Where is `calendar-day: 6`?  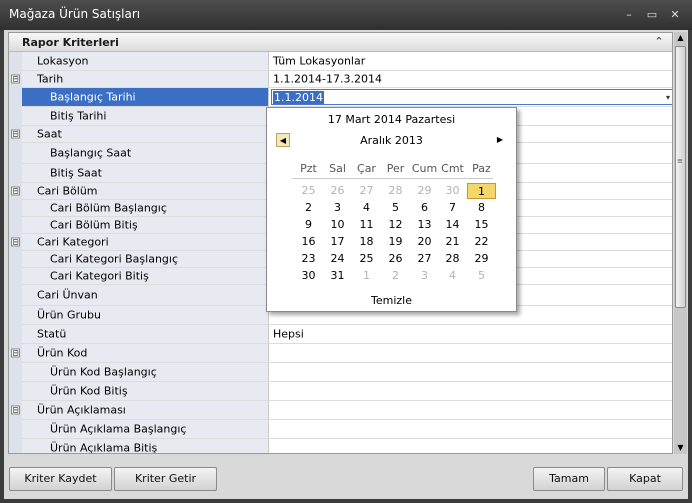
calendar-day: 6 is located at coordinates (424, 208).